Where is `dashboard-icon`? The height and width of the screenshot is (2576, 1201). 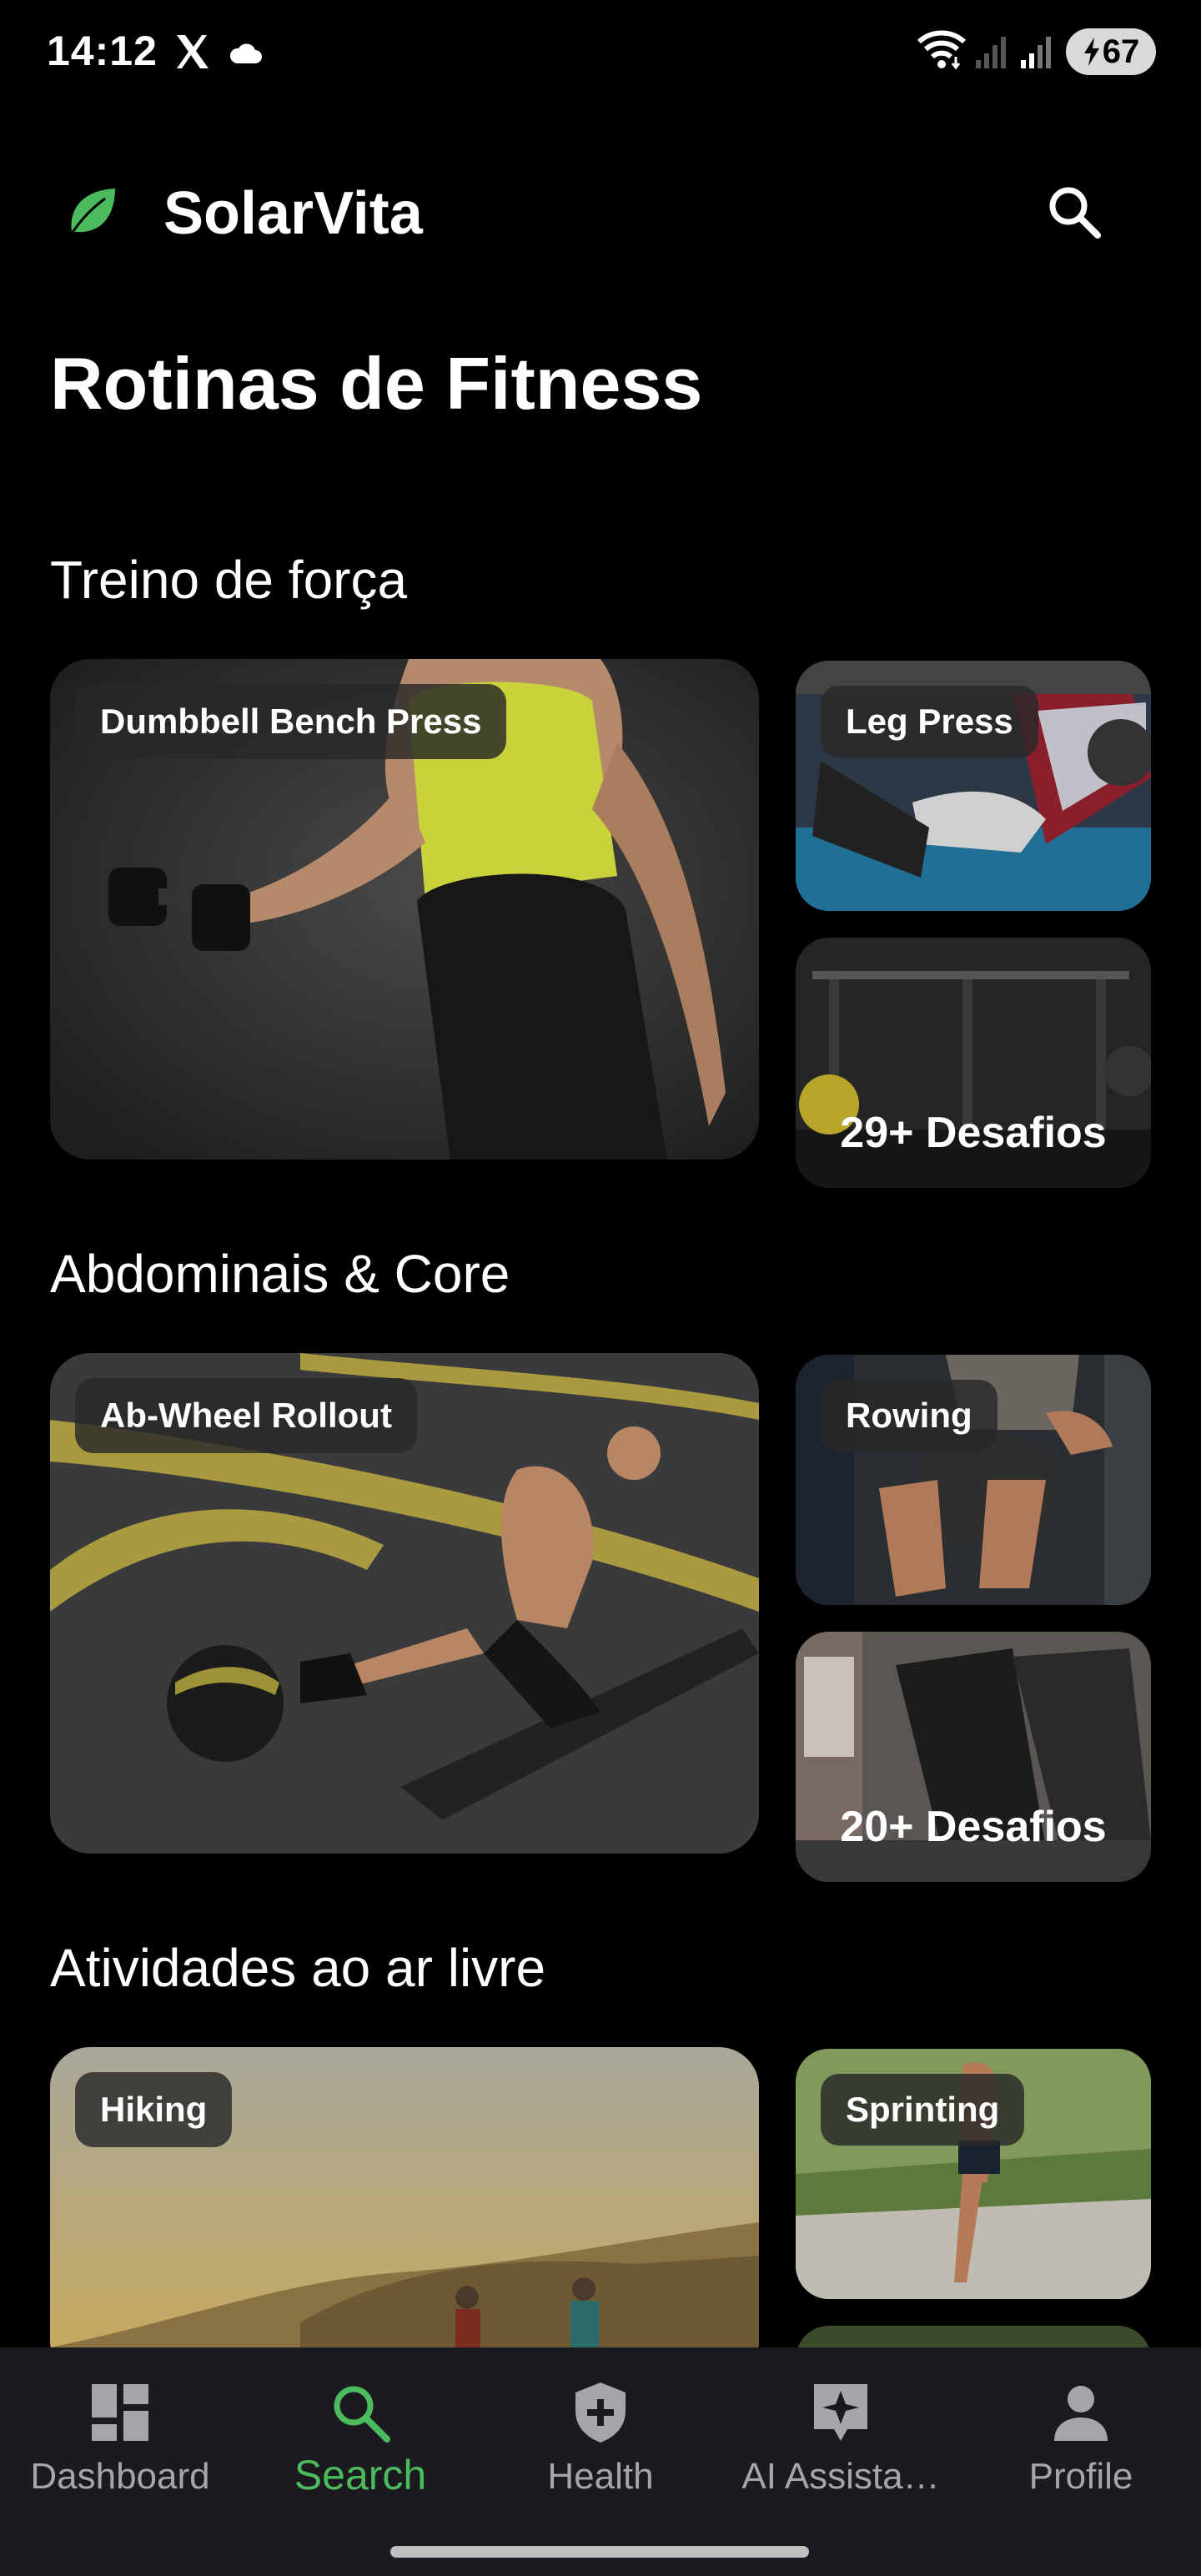
dashboard-icon is located at coordinates (120, 2412).